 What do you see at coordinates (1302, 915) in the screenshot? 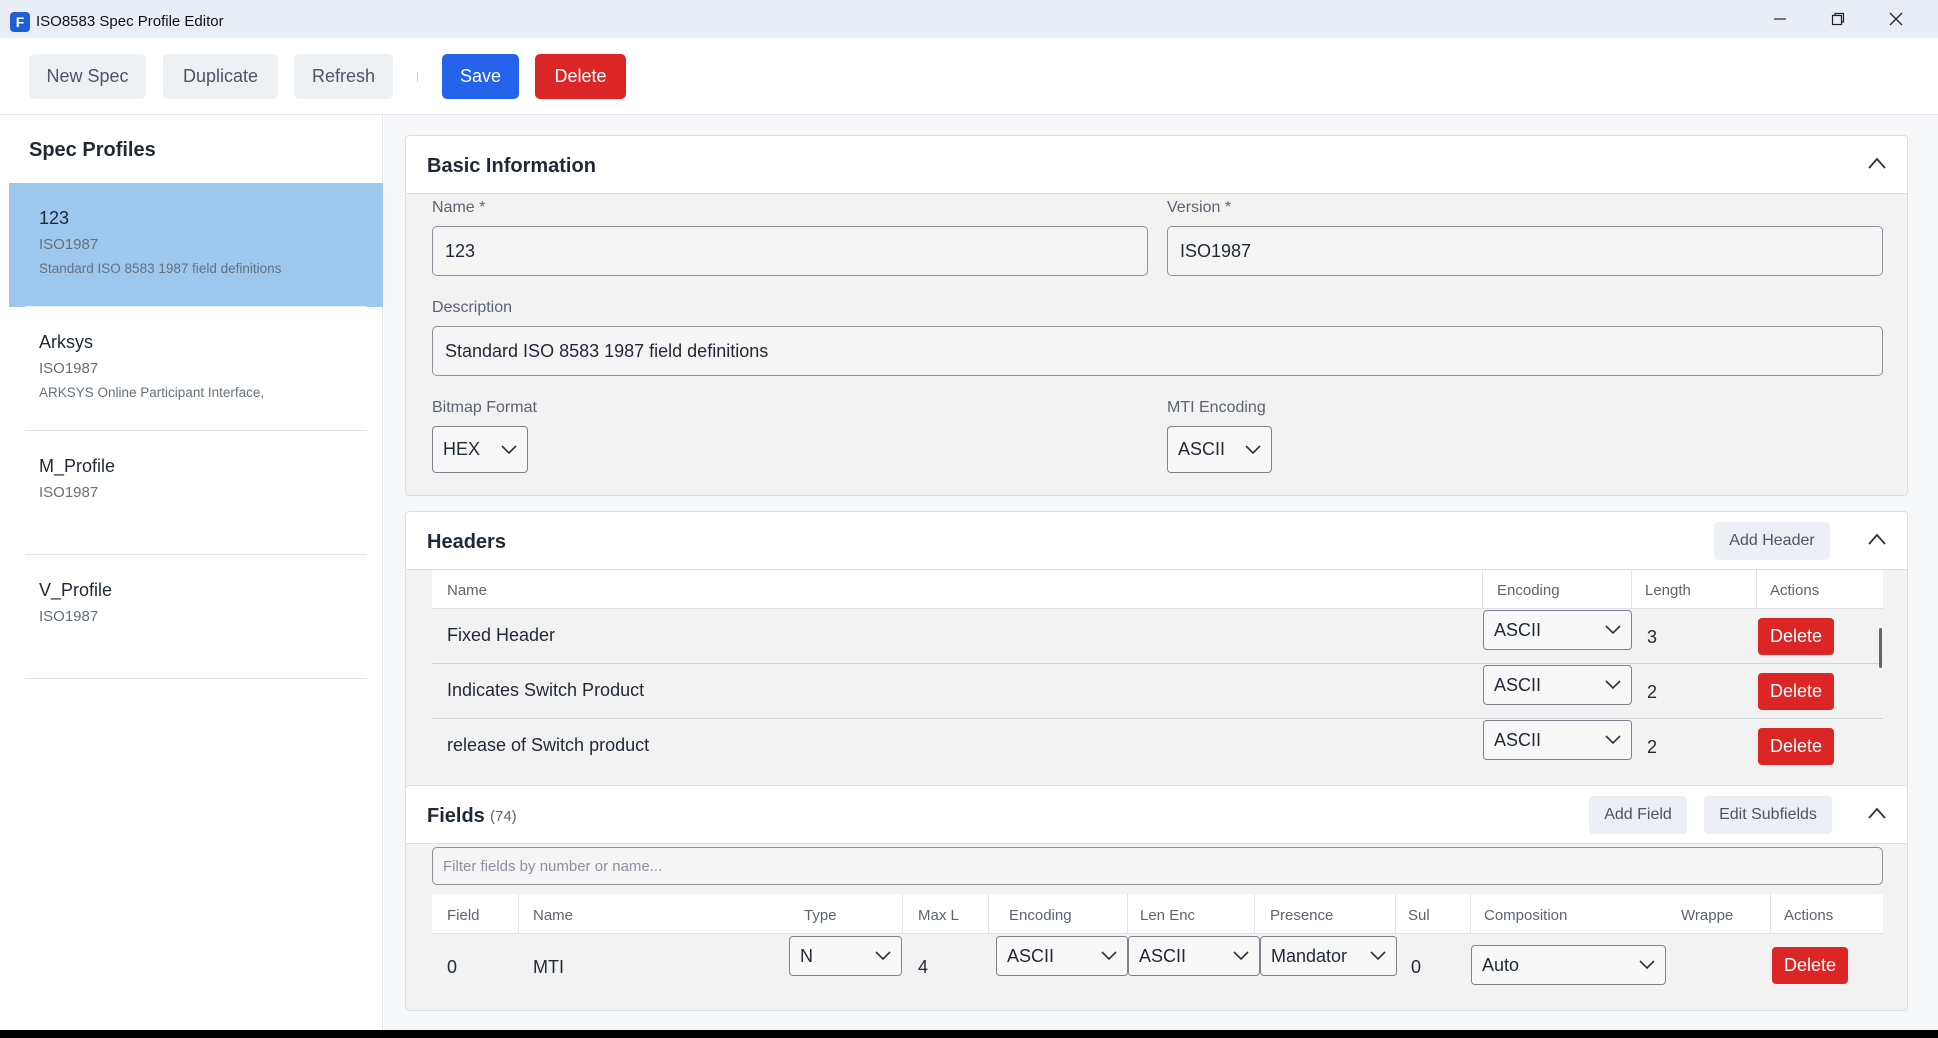
I see `column-header: Presence` at bounding box center [1302, 915].